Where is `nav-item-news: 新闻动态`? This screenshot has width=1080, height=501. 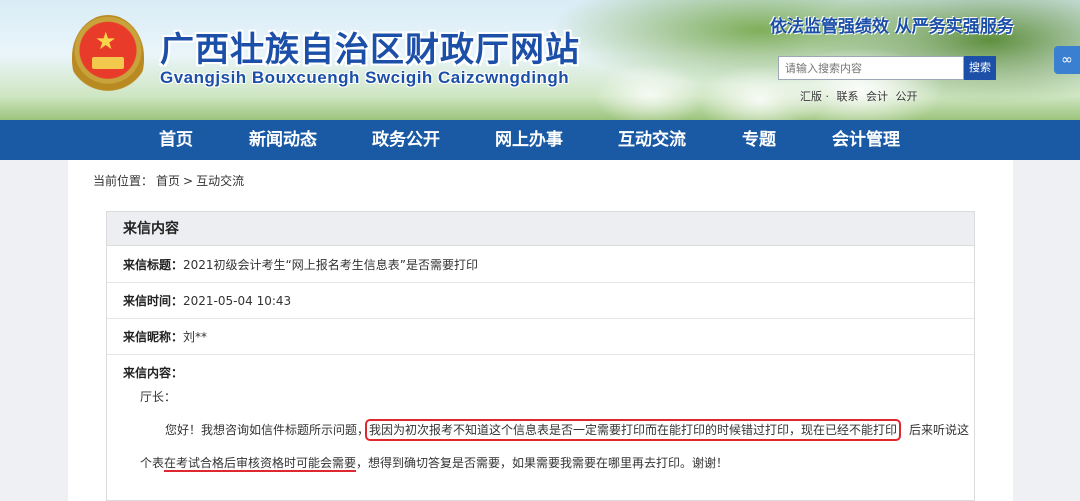
nav-item-news: 新闻动态 is located at coordinates (283, 140).